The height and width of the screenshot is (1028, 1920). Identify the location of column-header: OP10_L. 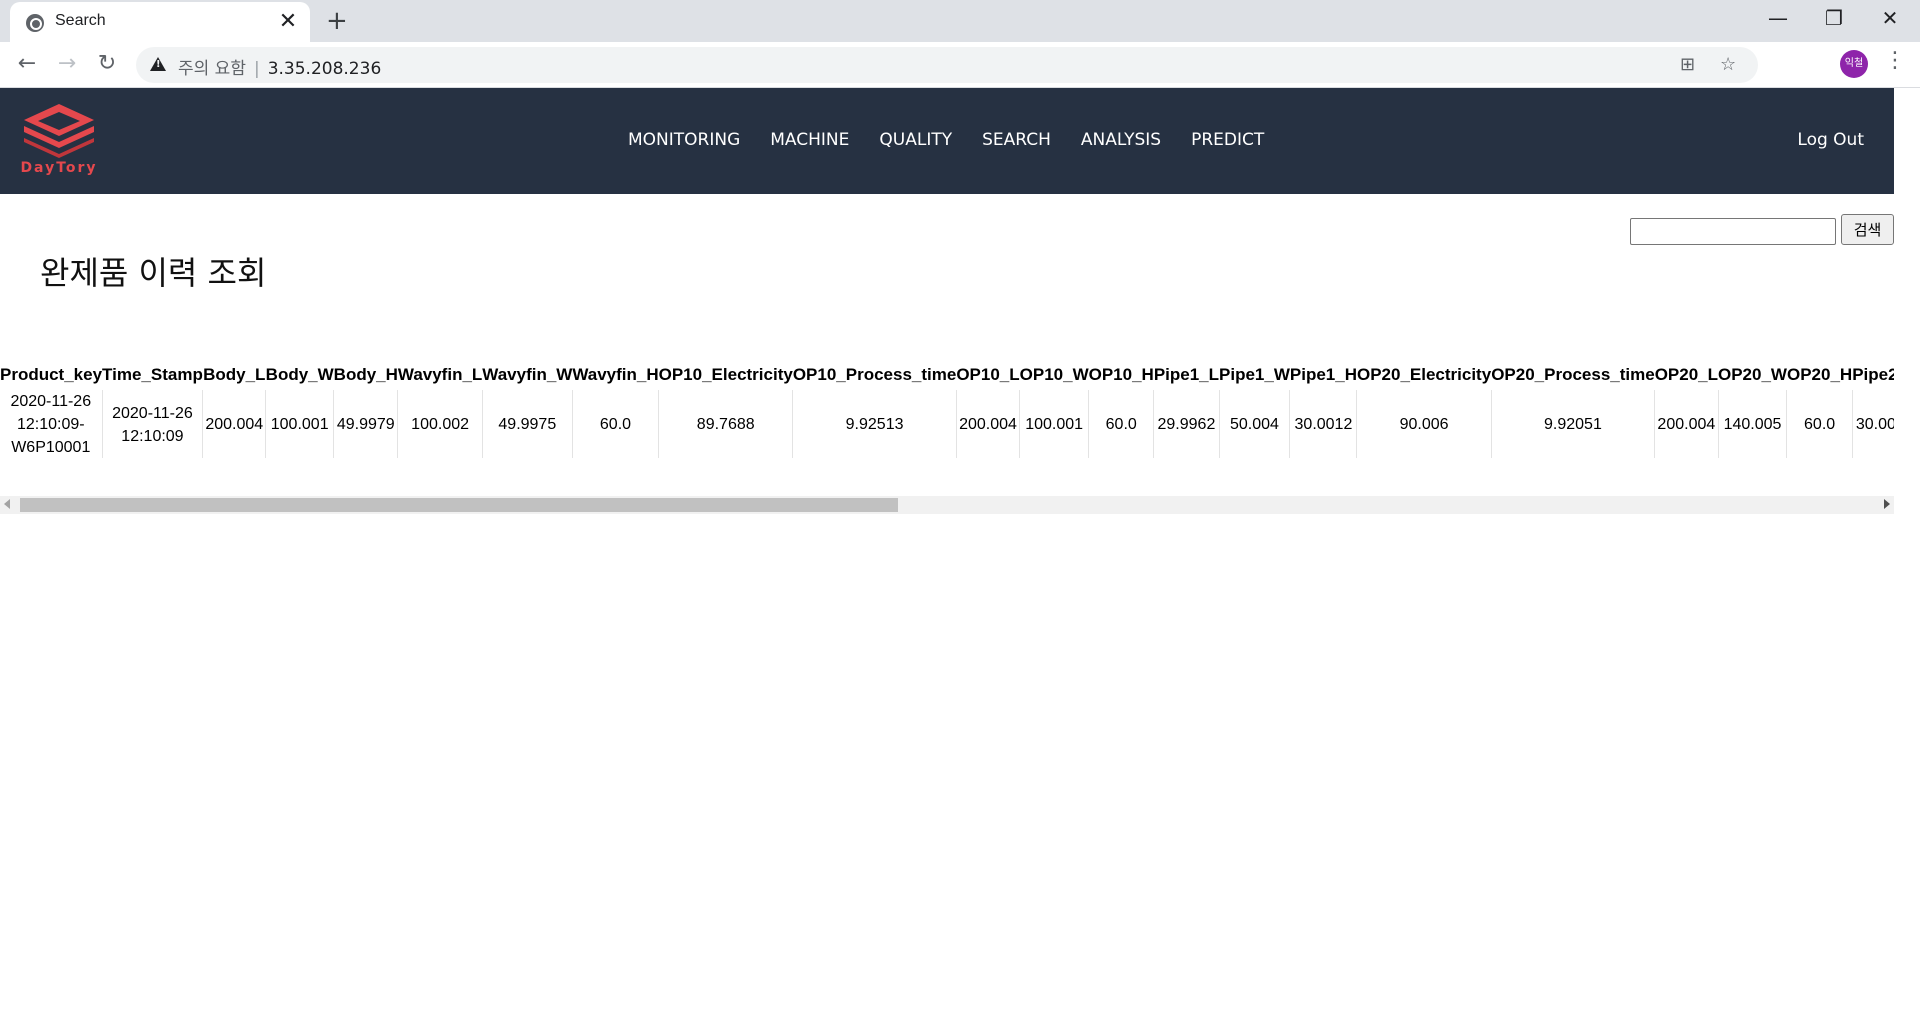
(988, 374).